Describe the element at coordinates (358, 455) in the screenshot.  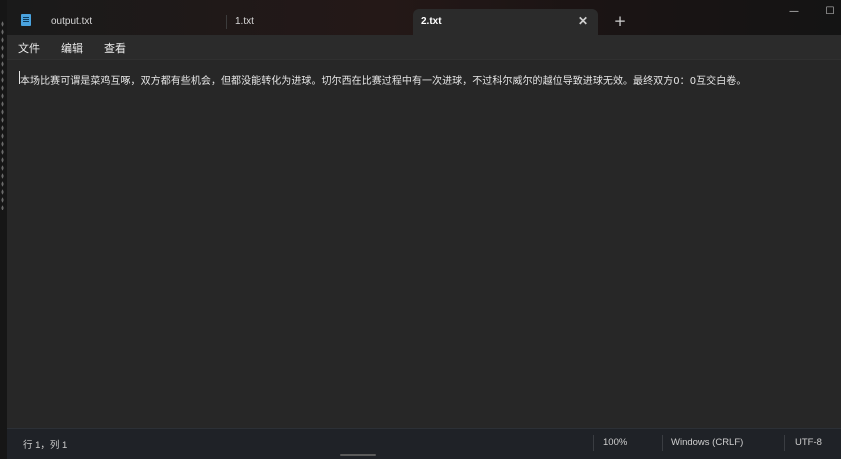
I see `resize-grip` at that location.